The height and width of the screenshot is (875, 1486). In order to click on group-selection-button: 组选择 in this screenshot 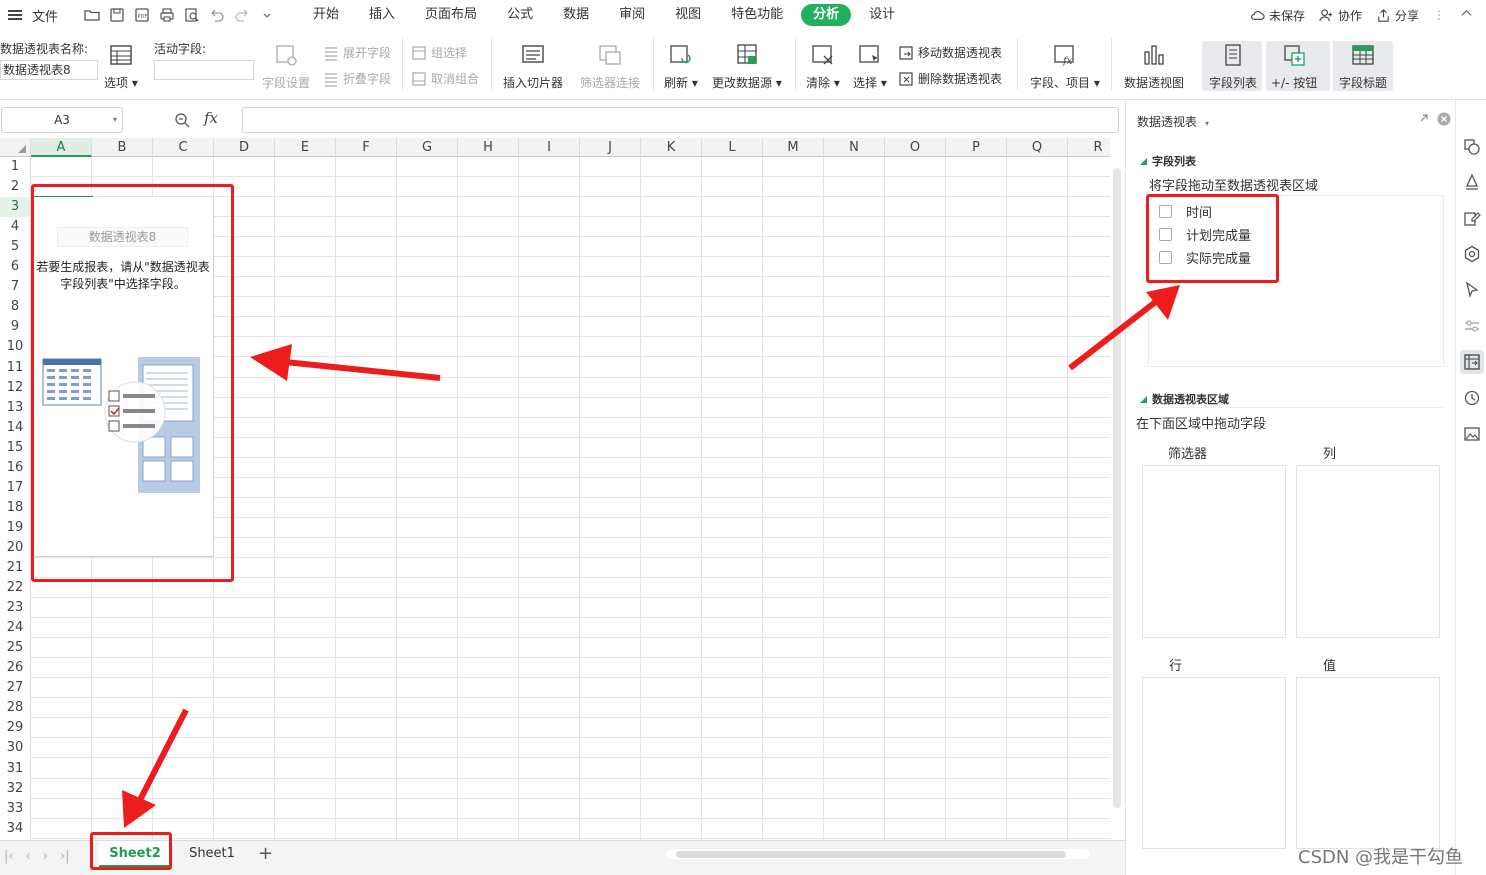, I will do `click(439, 52)`.